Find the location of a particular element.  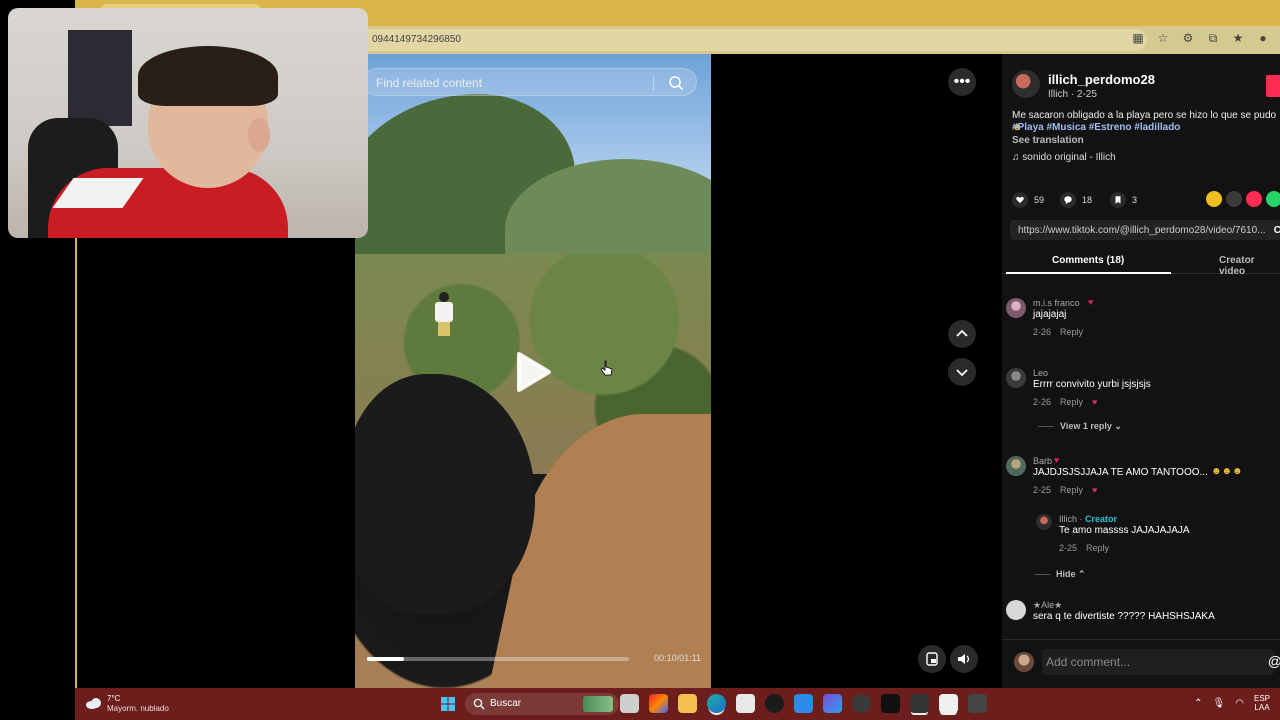

send-icon is located at coordinates (1254, 199).